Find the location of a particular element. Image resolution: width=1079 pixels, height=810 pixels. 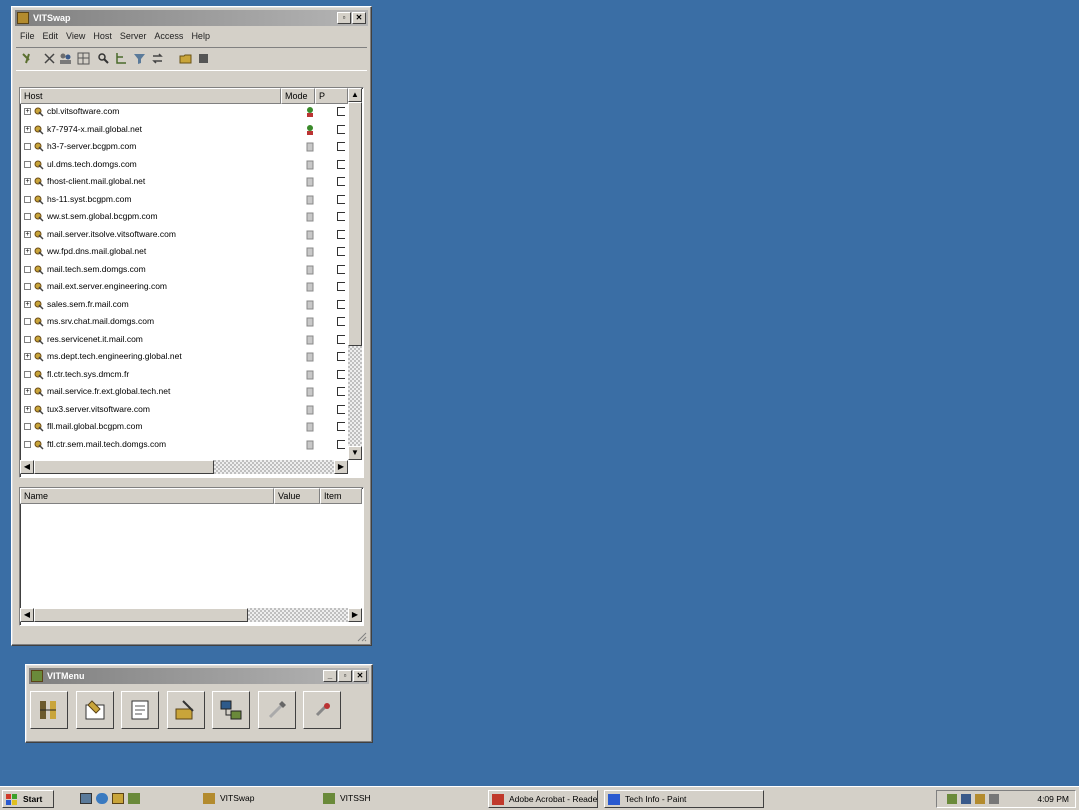

host-row: + mail.service.fr.ext.global.tech.net is located at coordinates (190, 391).